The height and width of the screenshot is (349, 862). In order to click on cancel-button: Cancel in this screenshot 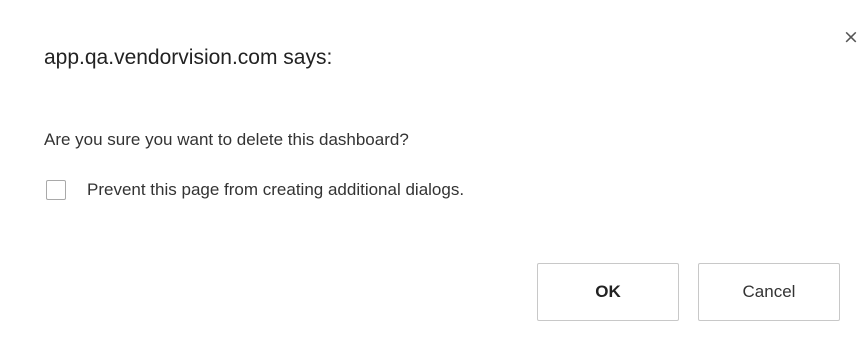, I will do `click(769, 292)`.